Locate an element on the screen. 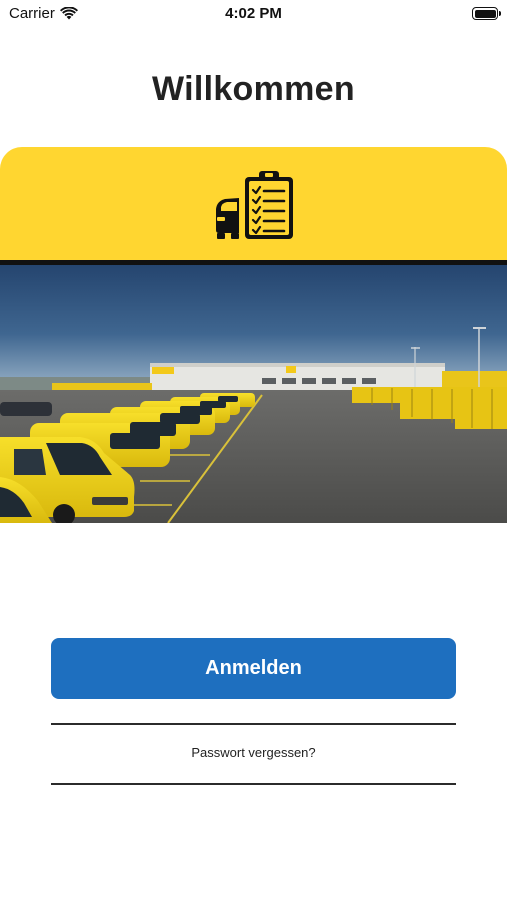 The image size is (507, 900). status-time: 4:02 PM is located at coordinates (253, 13).